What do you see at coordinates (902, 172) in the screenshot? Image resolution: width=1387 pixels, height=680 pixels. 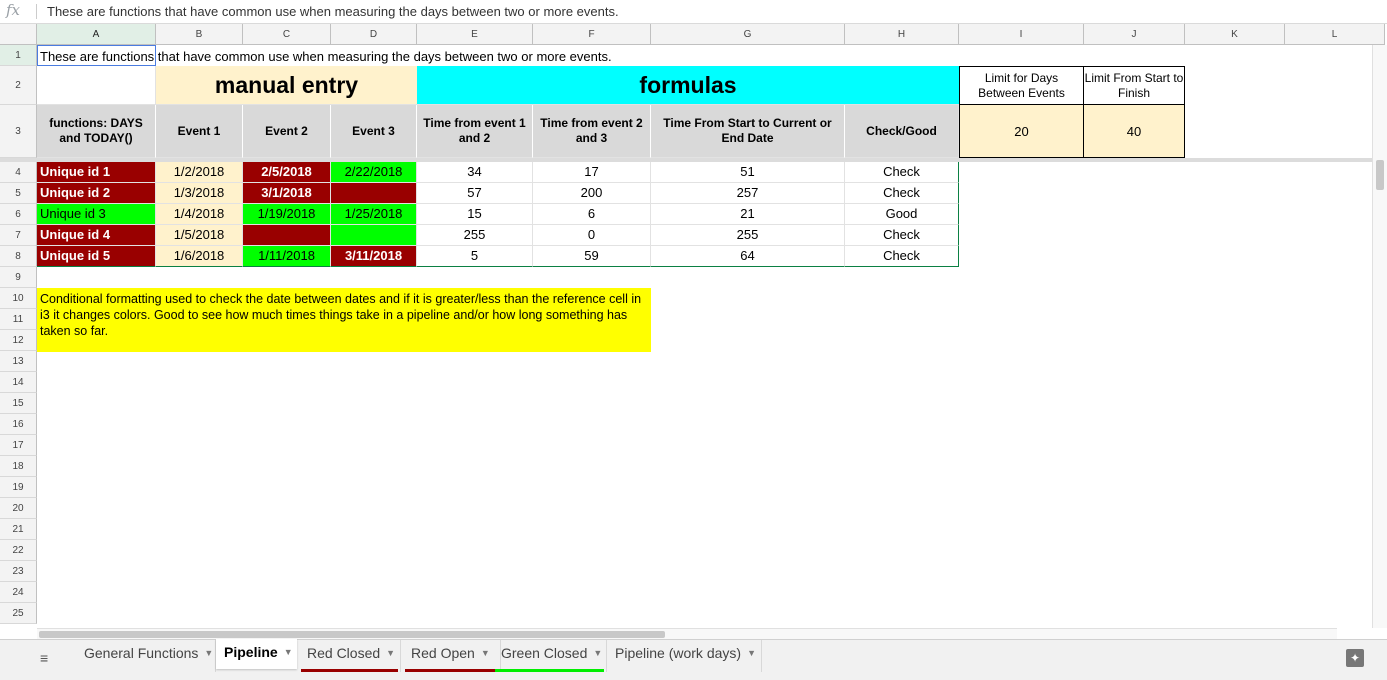 I see `cell-status-row1: Check` at bounding box center [902, 172].